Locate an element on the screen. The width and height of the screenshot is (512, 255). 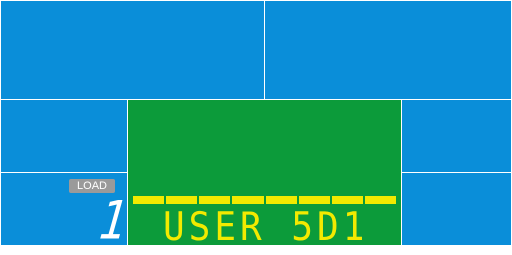
middle-left-panel is located at coordinates (64, 136).